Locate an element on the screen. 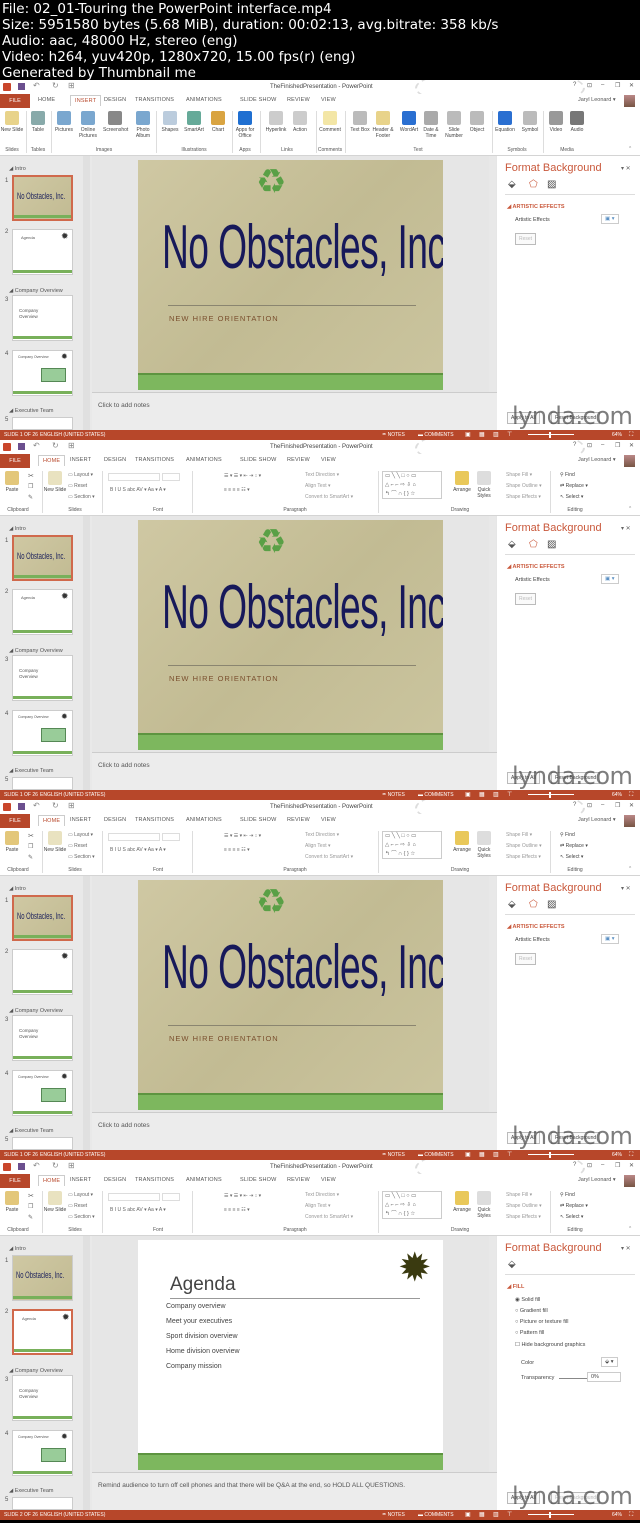 The image size is (640, 1523). ribbon-button-arrange: Arrange is located at coordinates (462, 1202).